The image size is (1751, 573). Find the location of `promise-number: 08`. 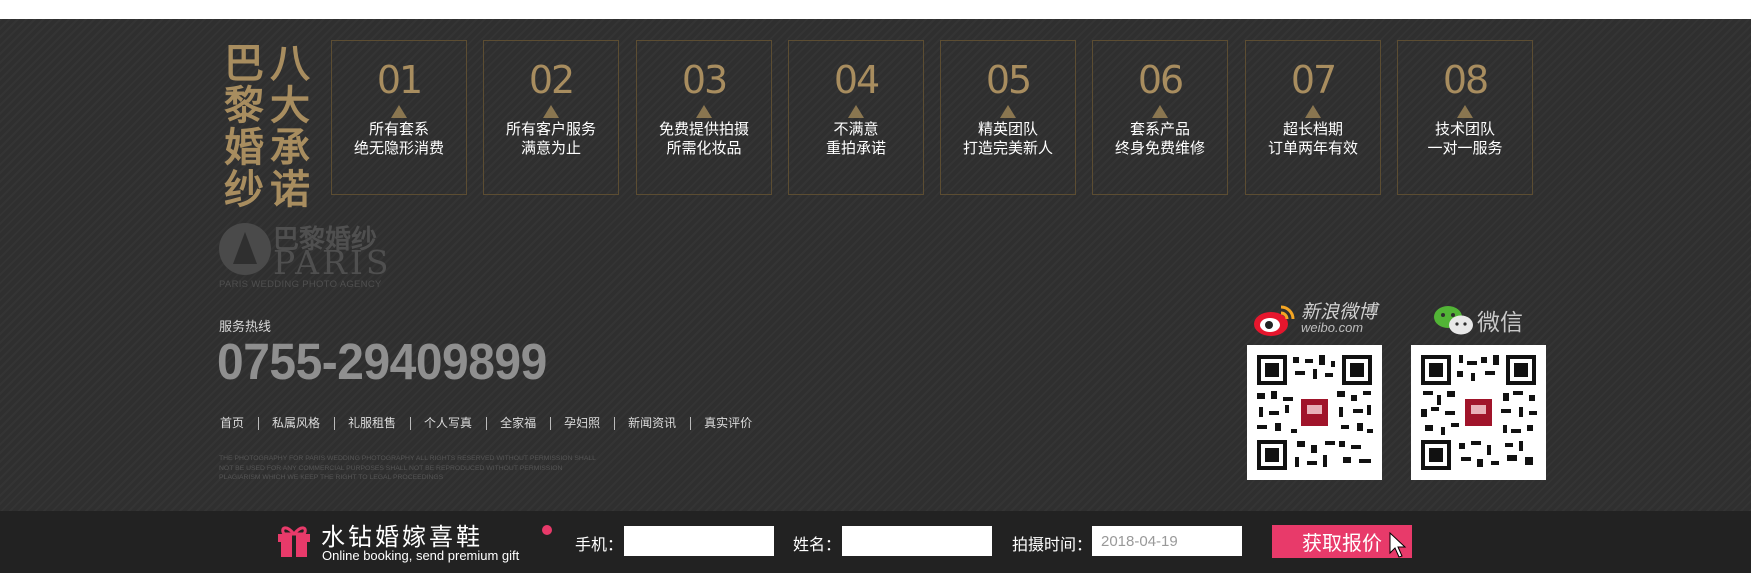

promise-number: 08 is located at coordinates (1465, 80).